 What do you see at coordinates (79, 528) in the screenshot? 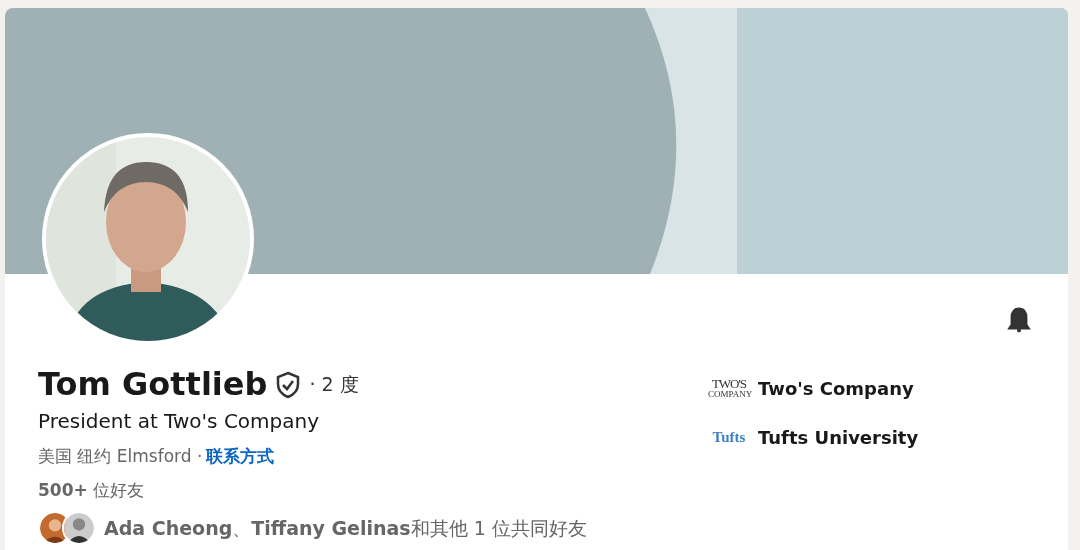
I see `avatar` at bounding box center [79, 528].